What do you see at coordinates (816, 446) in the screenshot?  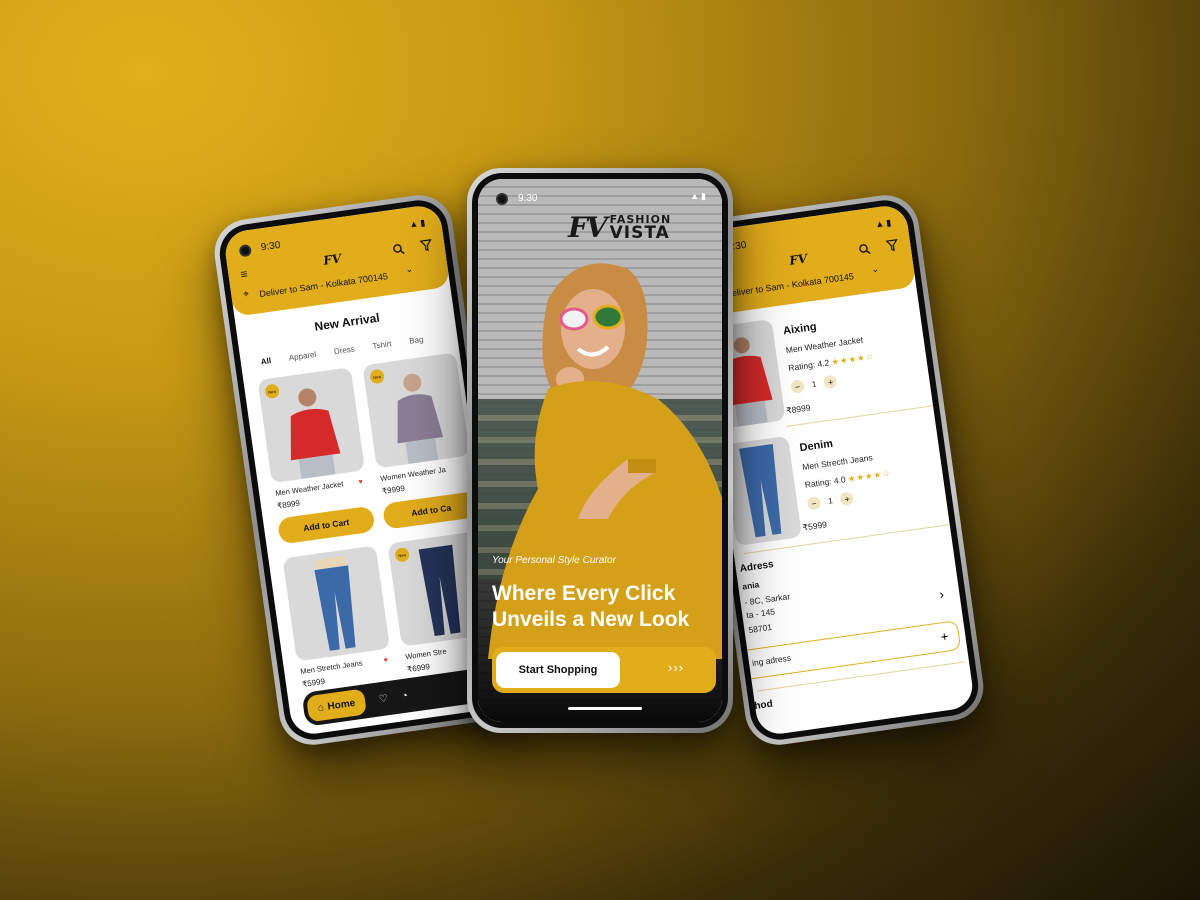 I see `cart-item-brand: Denim` at bounding box center [816, 446].